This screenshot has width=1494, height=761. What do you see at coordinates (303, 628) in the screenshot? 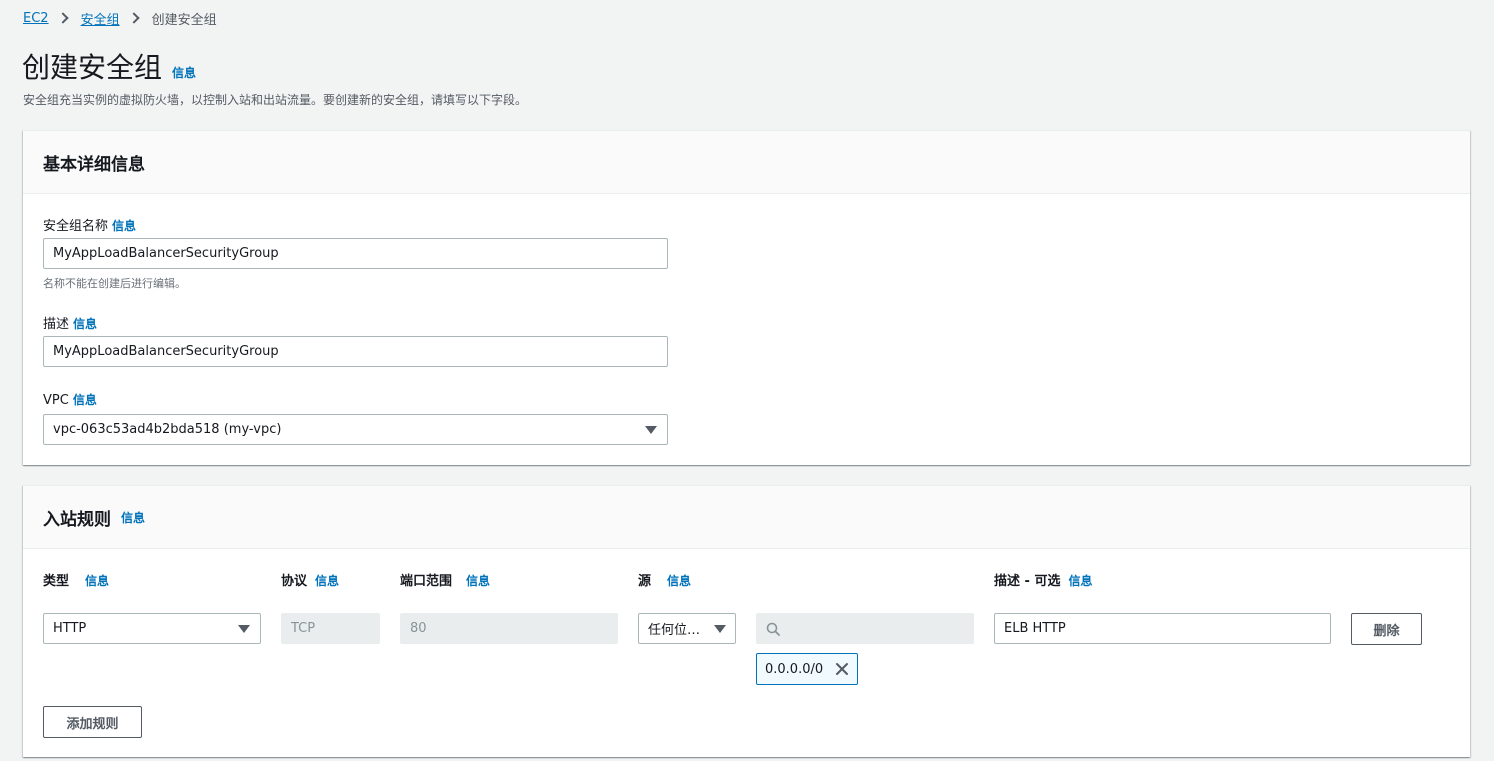
I see `rule-protocol-value: TCP` at bounding box center [303, 628].